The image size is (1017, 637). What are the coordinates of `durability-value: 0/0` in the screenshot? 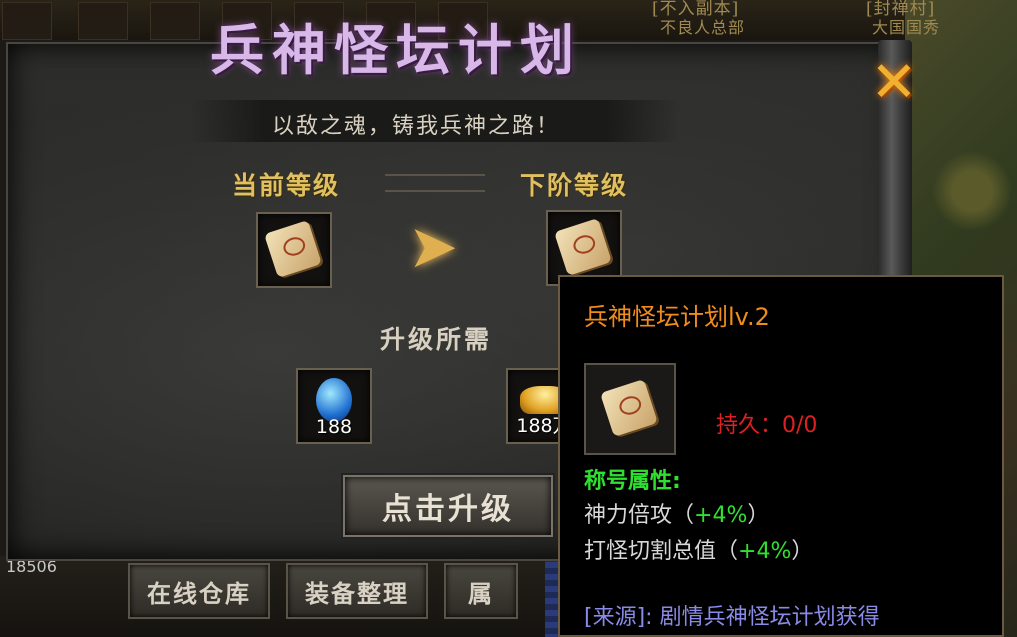 It's located at (800, 425).